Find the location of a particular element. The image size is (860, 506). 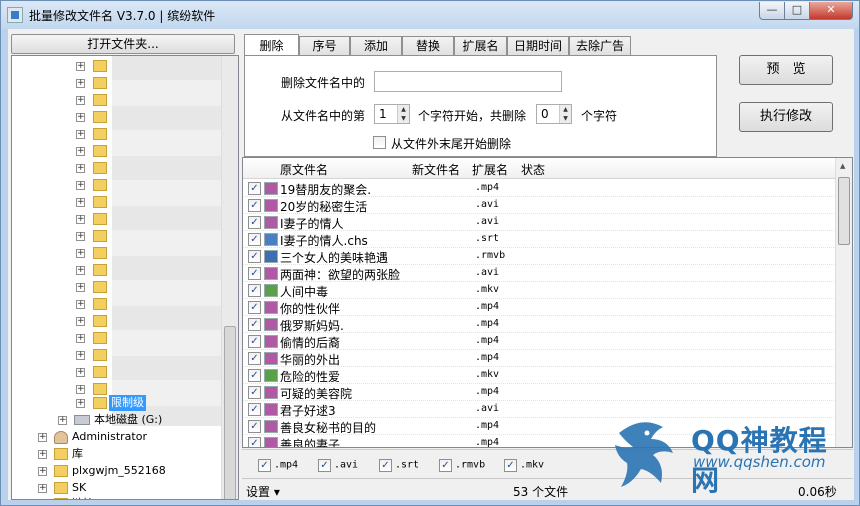

tab-remove-ads: 去除广告 is located at coordinates (600, 46).